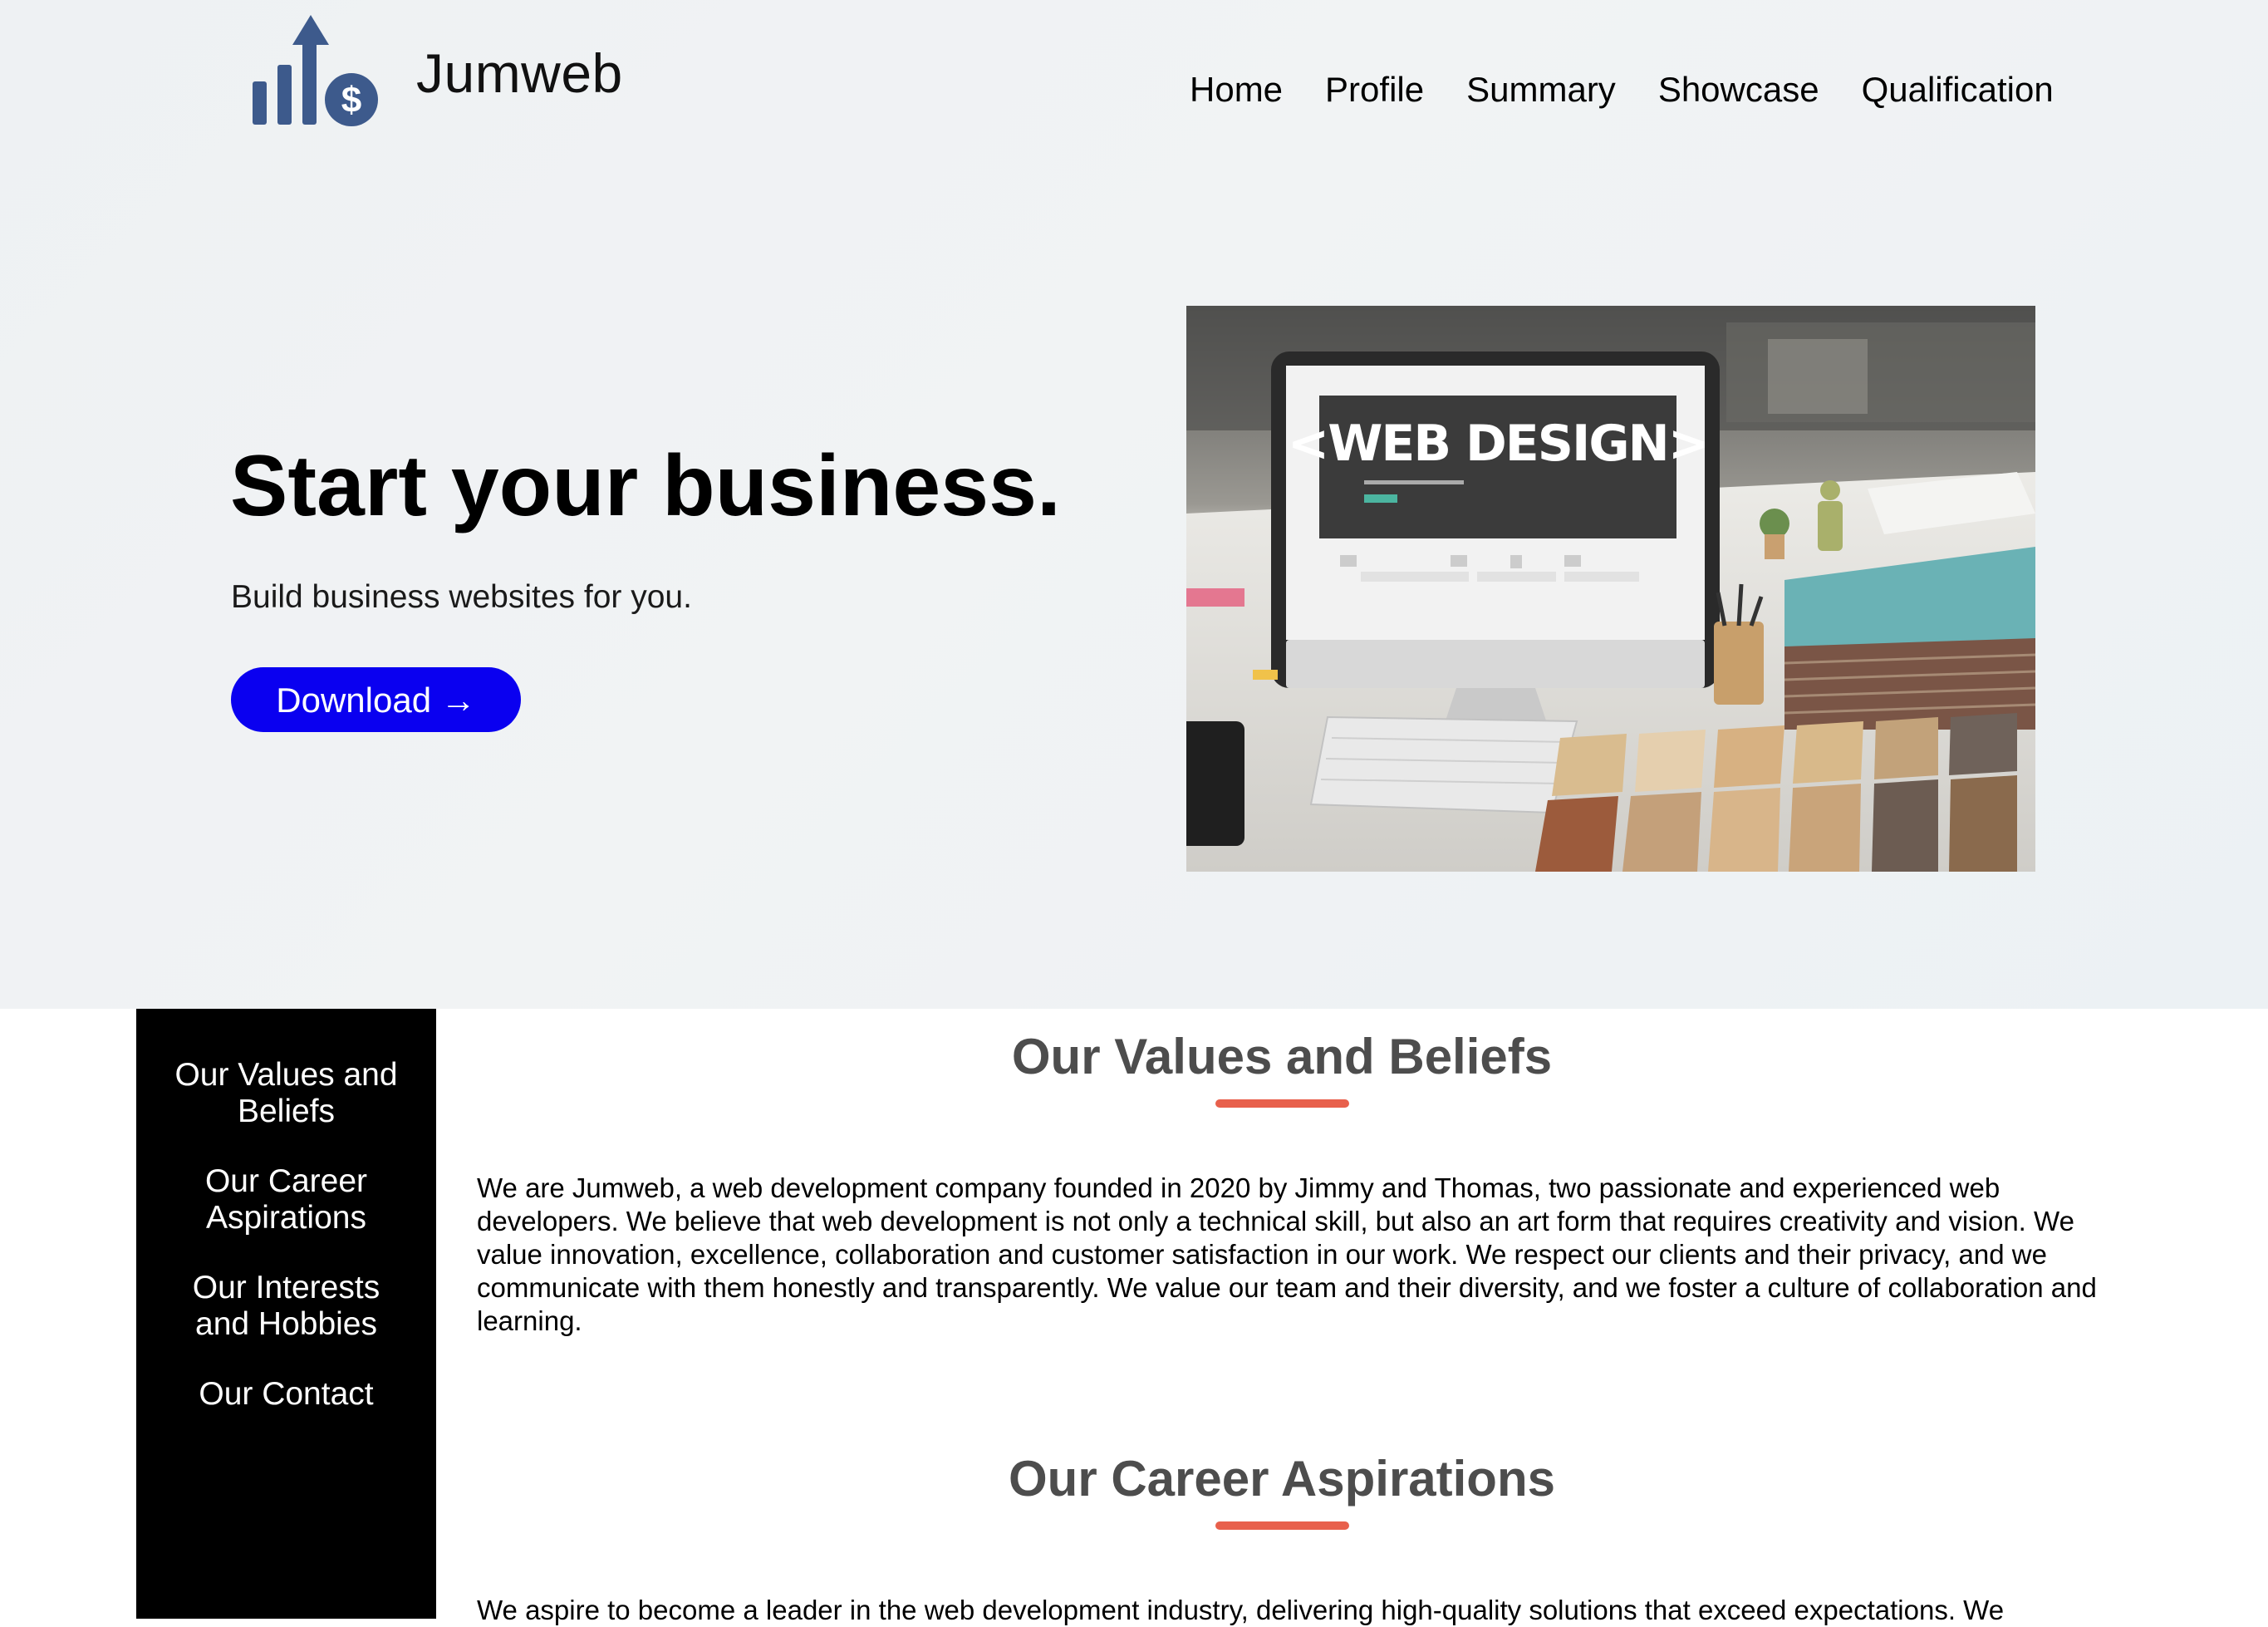 This screenshot has width=2268, height=1627. I want to click on nav-profile-link: Profile, so click(1375, 89).